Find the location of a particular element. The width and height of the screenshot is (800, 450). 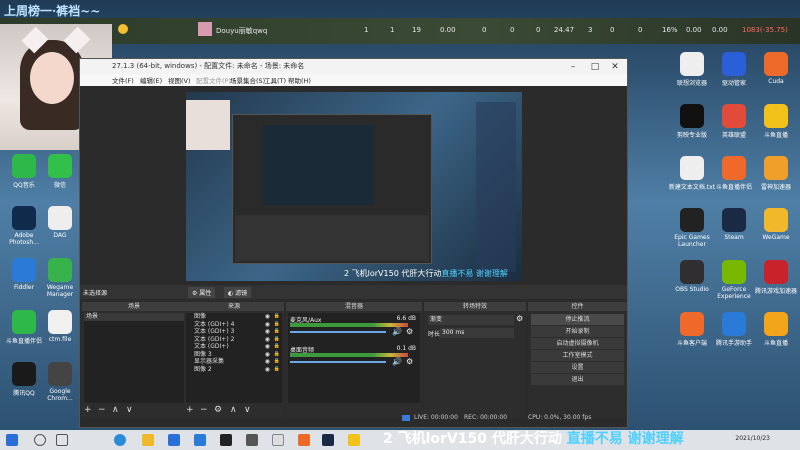

desktop-icon: WeGame is located at coordinates (776, 224).